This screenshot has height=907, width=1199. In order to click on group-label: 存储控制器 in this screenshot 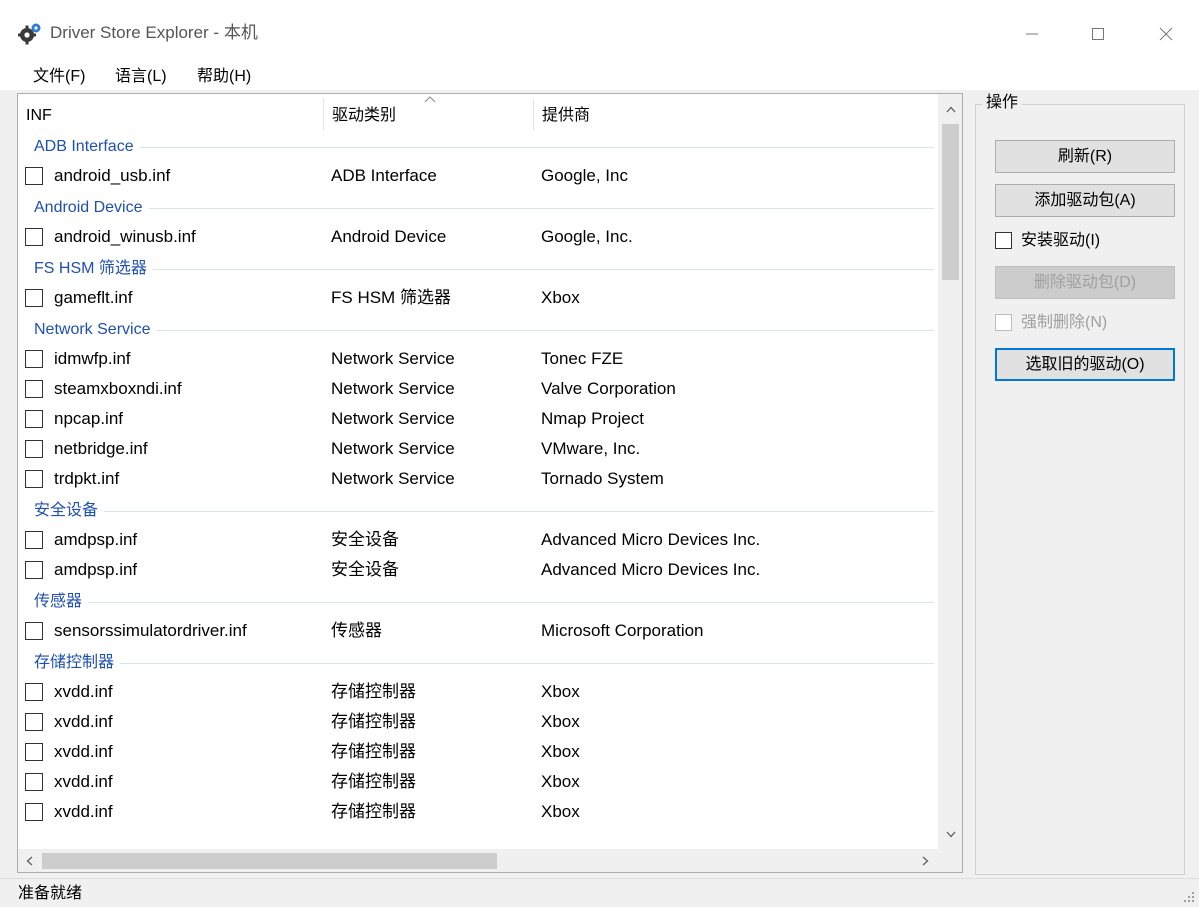, I will do `click(77, 663)`.